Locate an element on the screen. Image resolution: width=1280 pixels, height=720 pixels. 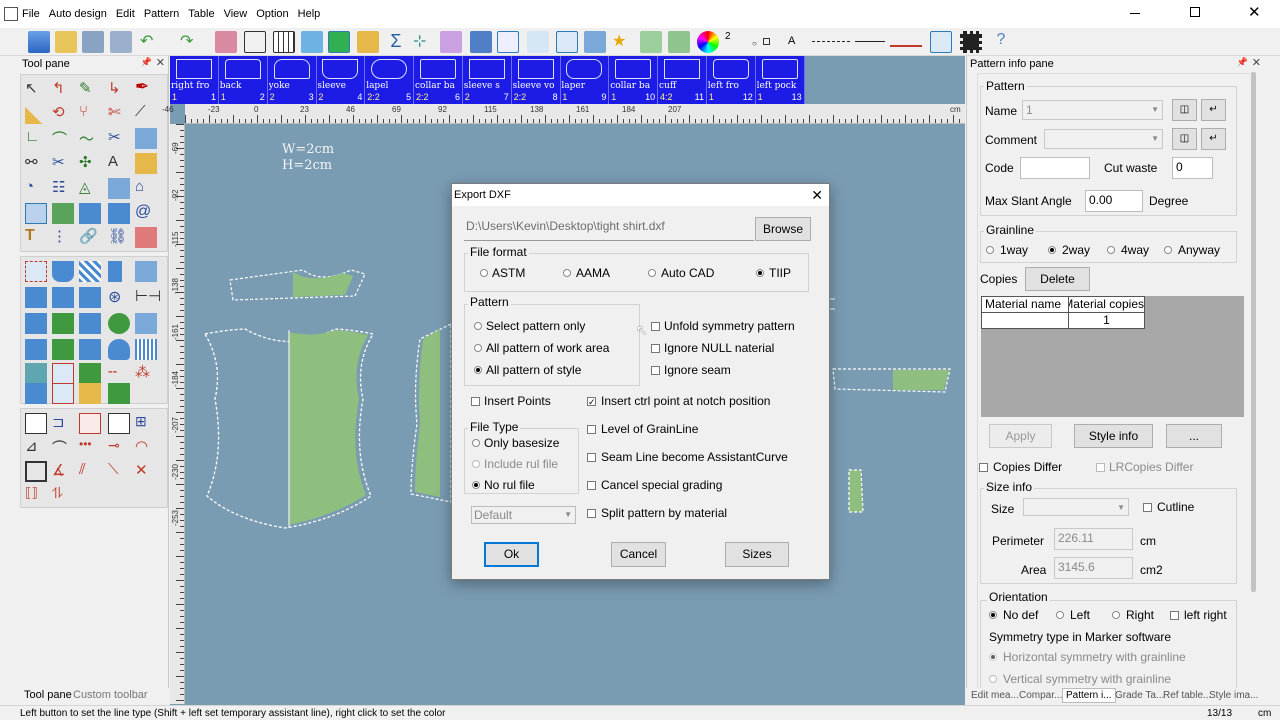
orientation-right-radio is located at coordinates (1116, 615).